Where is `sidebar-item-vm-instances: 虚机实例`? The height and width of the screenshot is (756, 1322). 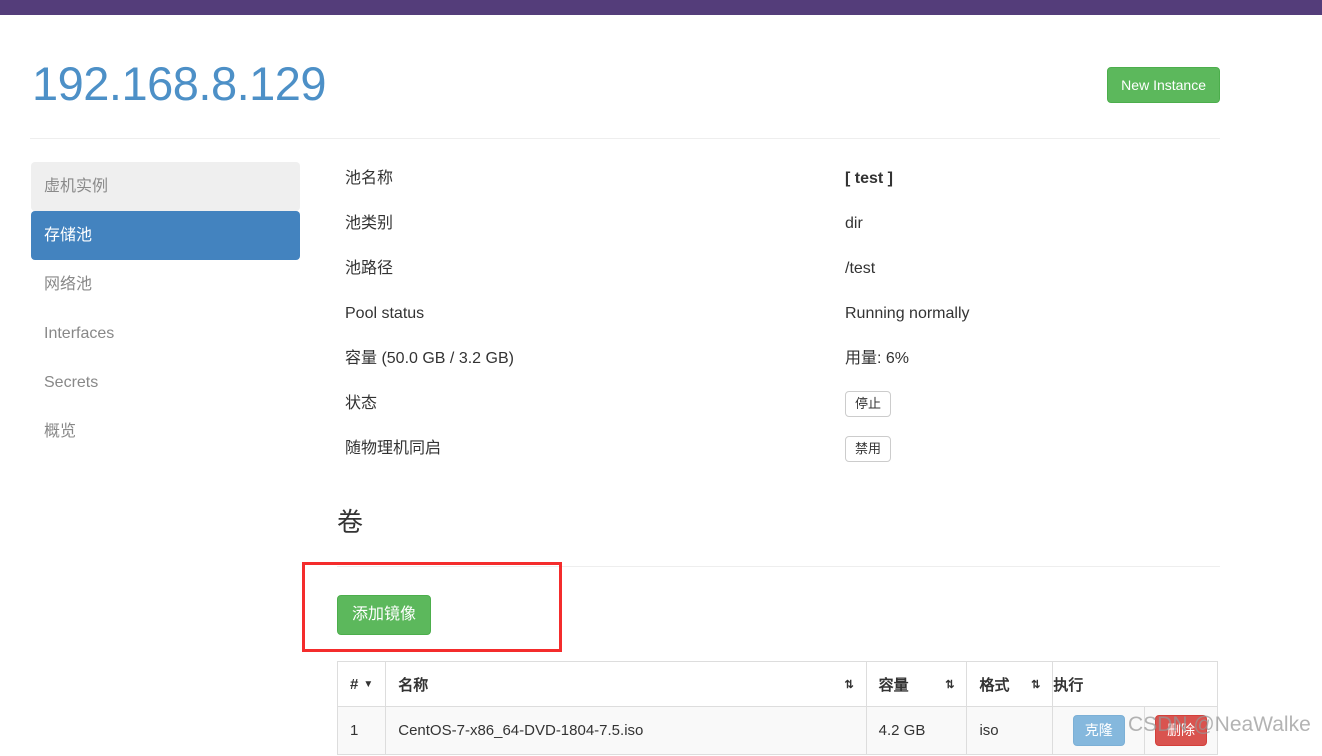
sidebar-item-vm-instances: 虚机实例 is located at coordinates (165, 186).